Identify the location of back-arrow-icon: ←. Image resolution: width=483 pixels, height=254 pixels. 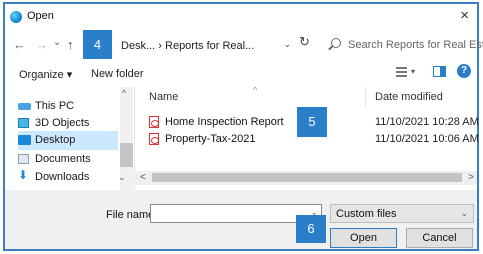
(19, 45).